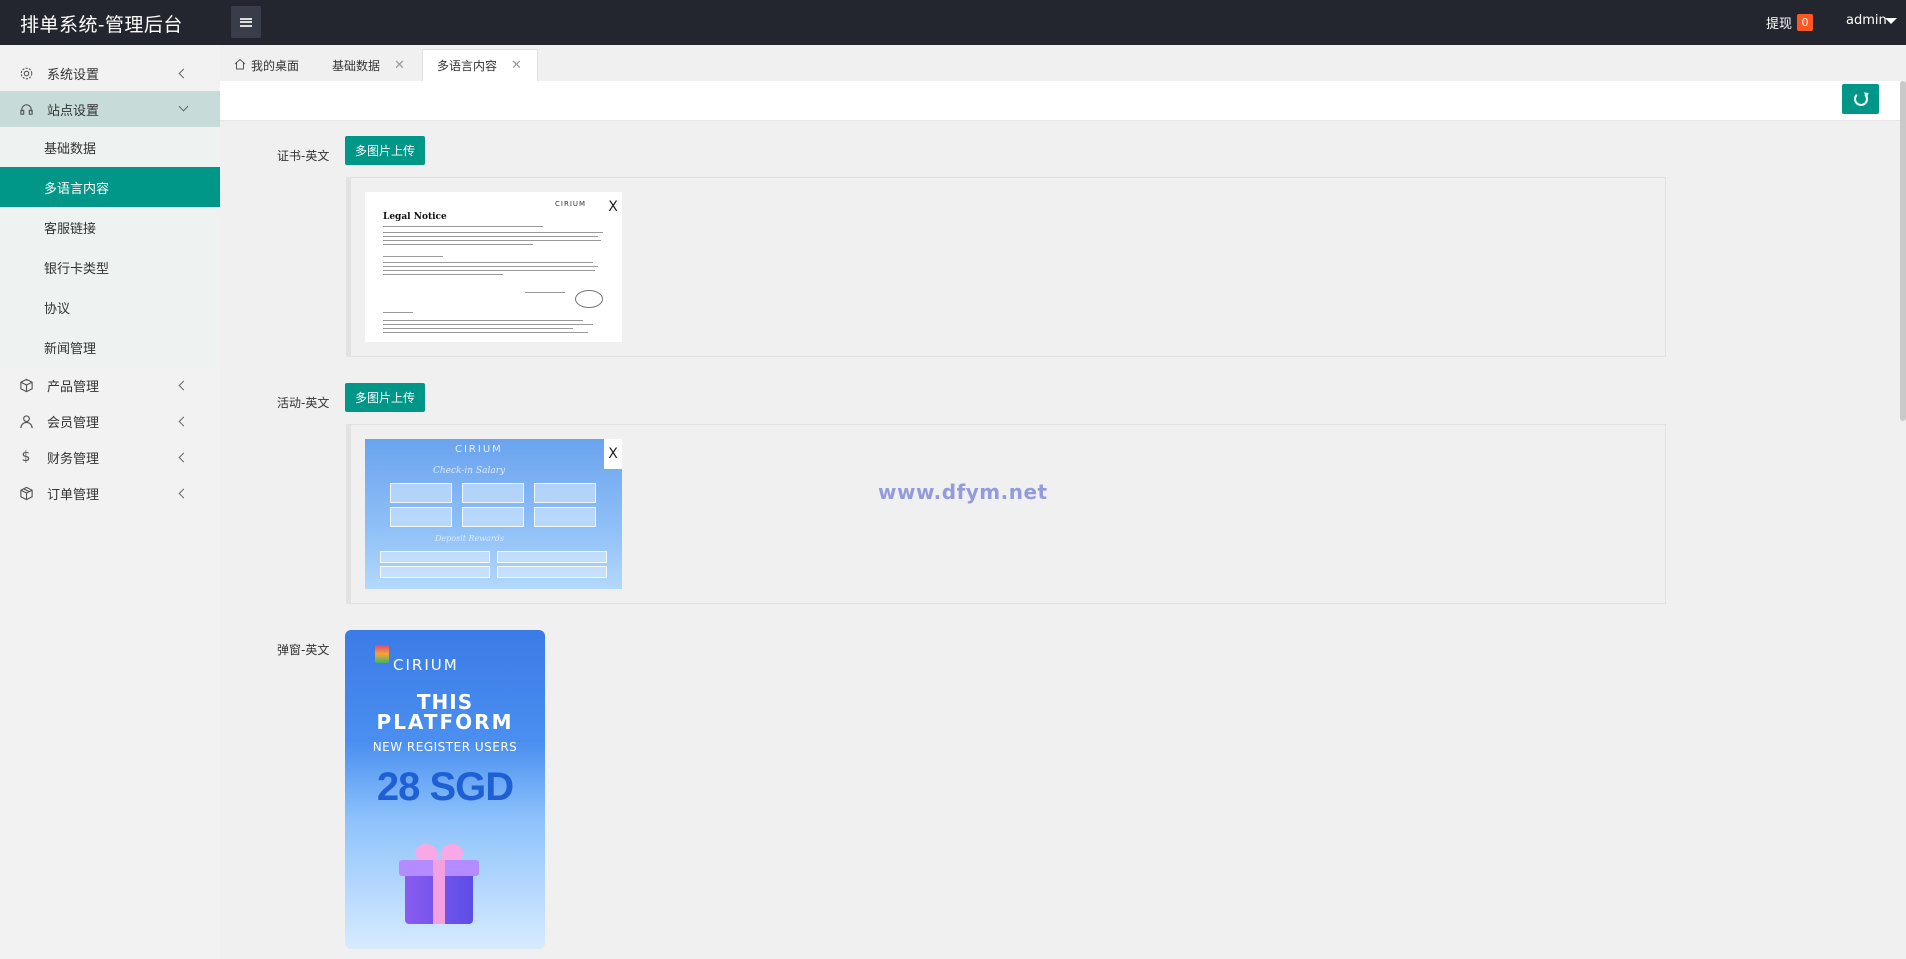 The width and height of the screenshot is (1906, 959). What do you see at coordinates (385, 150) in the screenshot?
I see `certificate-upload-button: 多图片上传` at bounding box center [385, 150].